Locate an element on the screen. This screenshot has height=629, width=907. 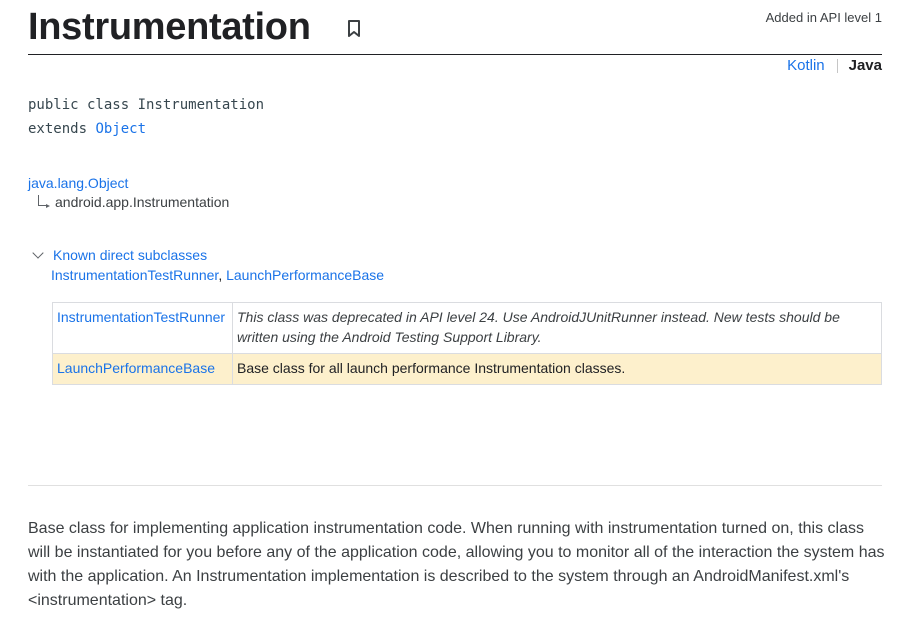
known-subclasses-label: Known direct subclasses is located at coordinates (130, 255).